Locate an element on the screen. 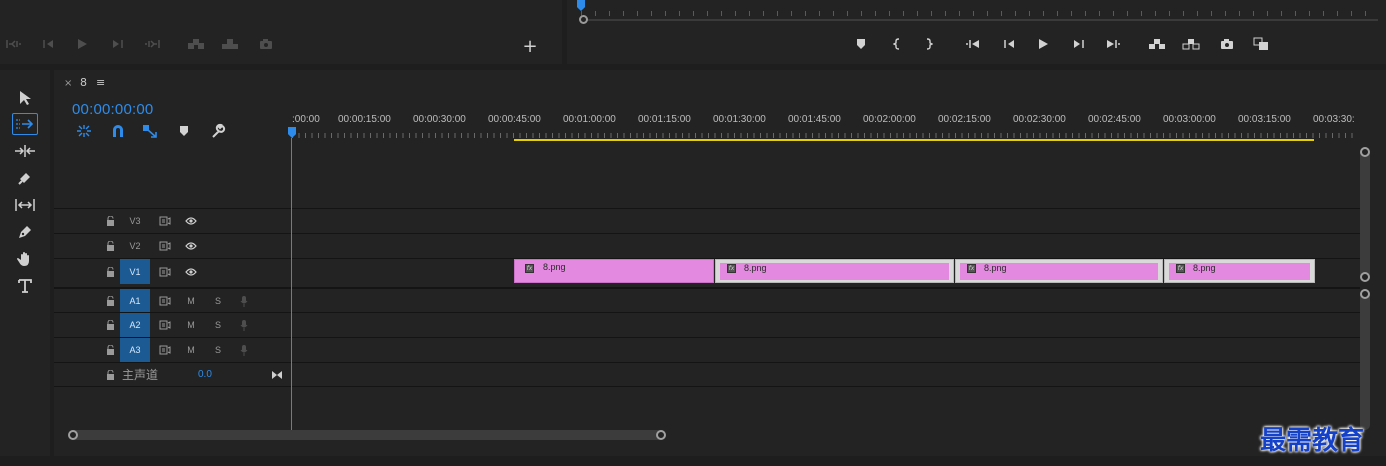 The image size is (1386, 466). program-monitor-panel is located at coordinates (976, 32).